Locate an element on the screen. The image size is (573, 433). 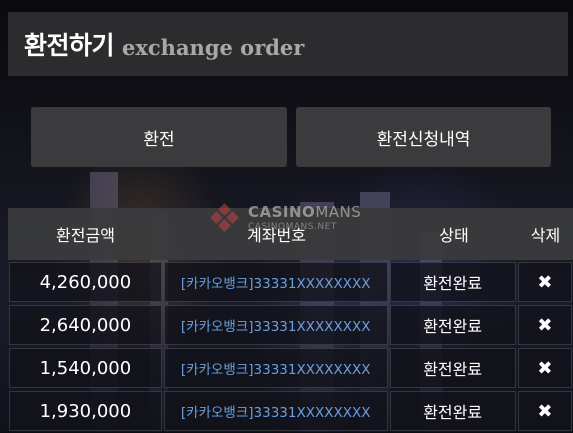
watermark-brand: CASINO is located at coordinates (282, 211).